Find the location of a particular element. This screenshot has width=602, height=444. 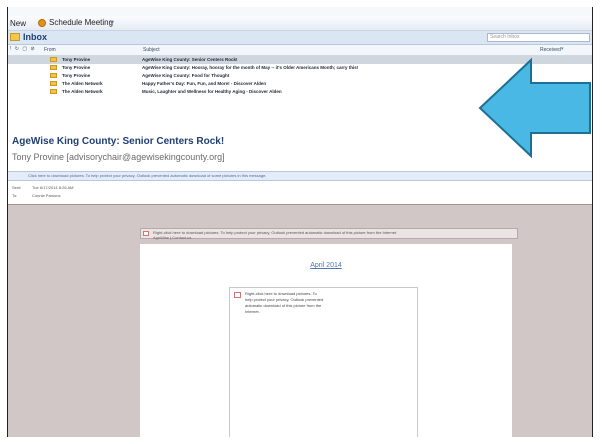

sort-chevron-icon: ▾ is located at coordinates (562, 49).